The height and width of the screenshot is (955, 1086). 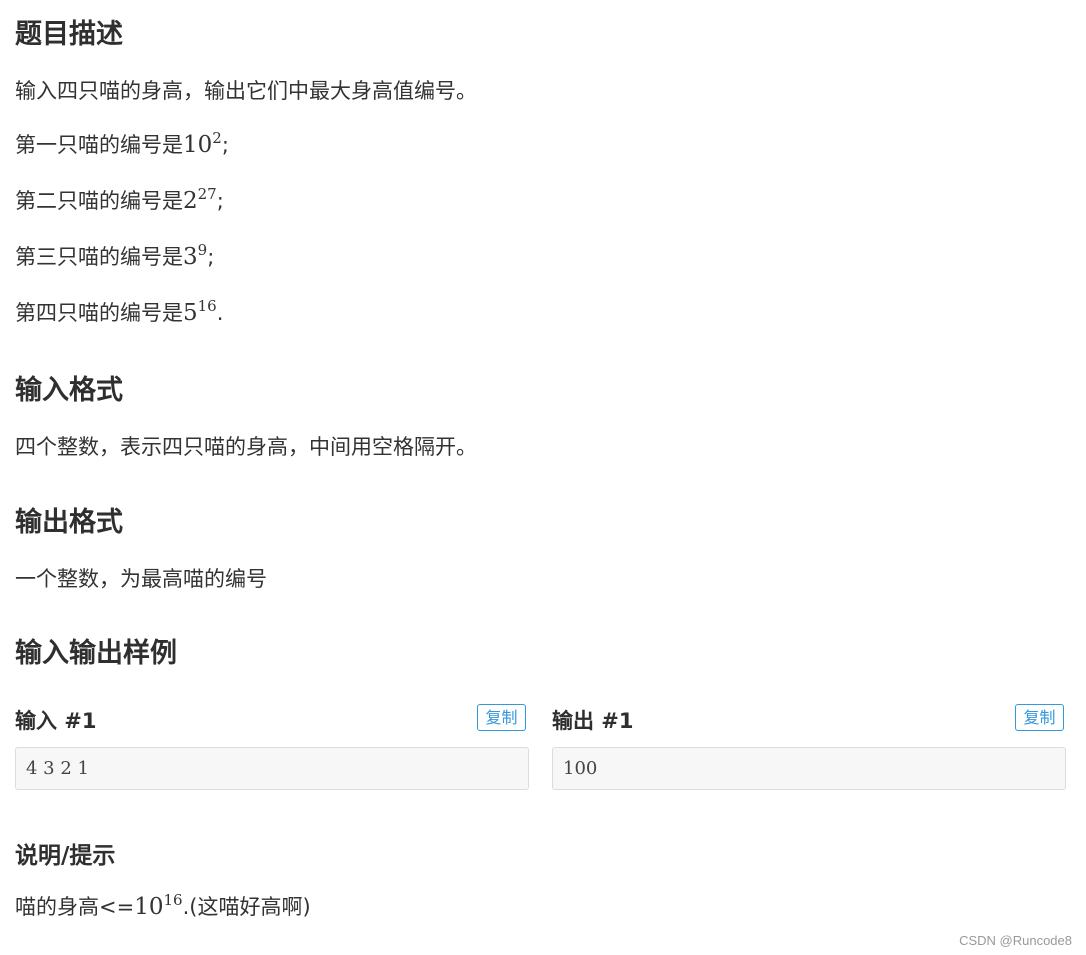 I want to click on id-line-4: 第四只喵的编号是516., so click(x=119, y=313).